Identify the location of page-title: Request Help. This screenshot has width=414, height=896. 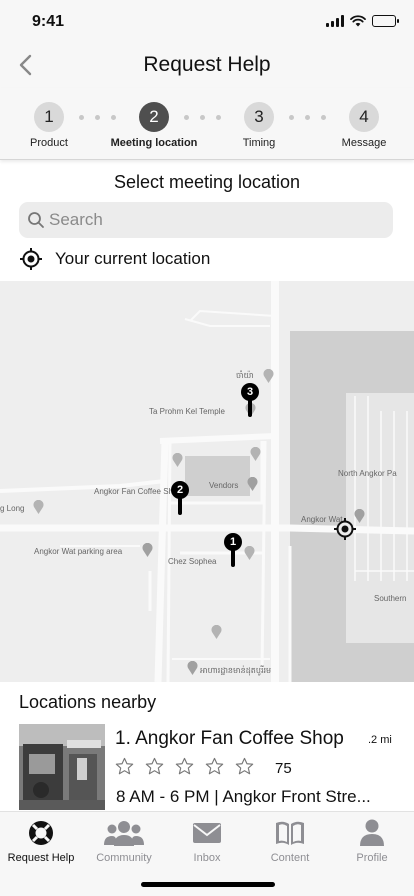
(207, 64).